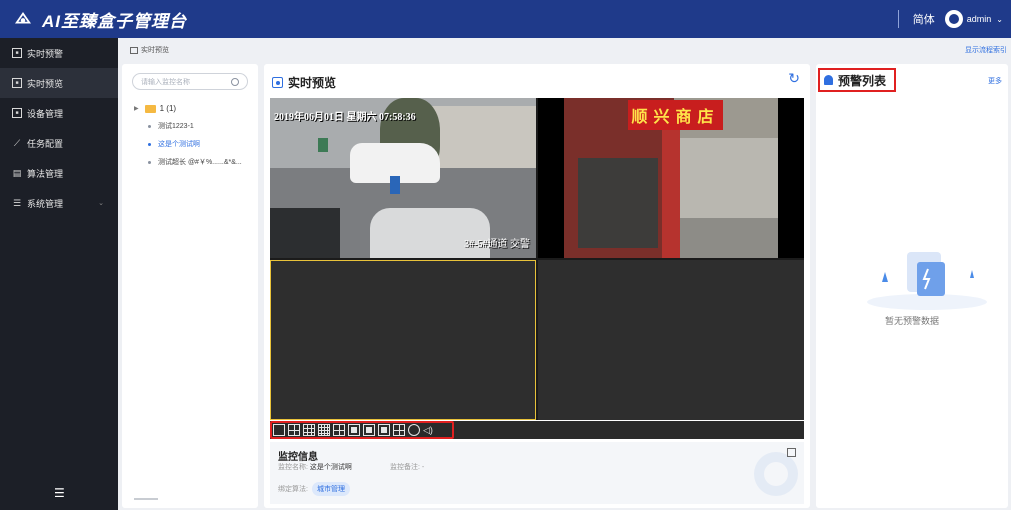 The height and width of the screenshot is (510, 1011). I want to click on split-1-icon, so click(279, 430).